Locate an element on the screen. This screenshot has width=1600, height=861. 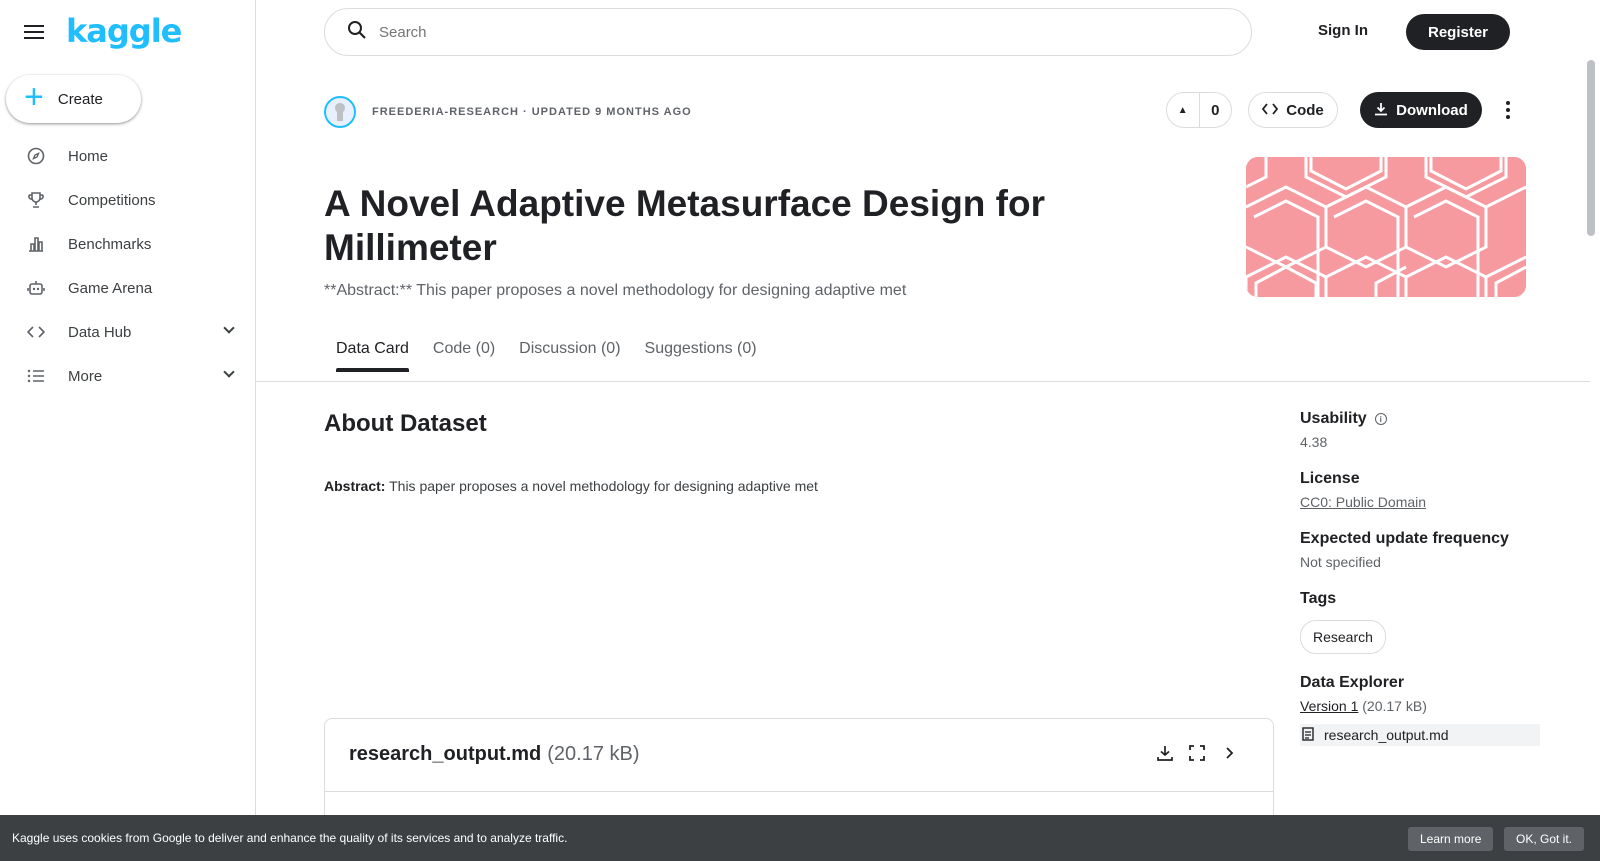
cover-image is located at coordinates (1386, 227).